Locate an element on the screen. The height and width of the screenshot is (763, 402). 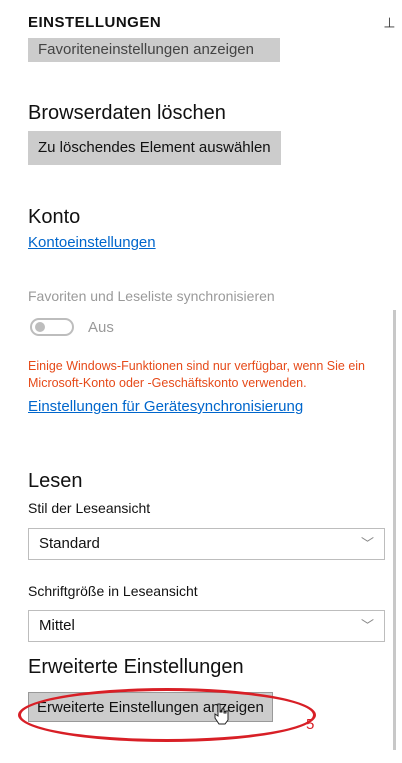
sync-label: Favoriten und Leseliste synchronisieren is located at coordinates (151, 296).